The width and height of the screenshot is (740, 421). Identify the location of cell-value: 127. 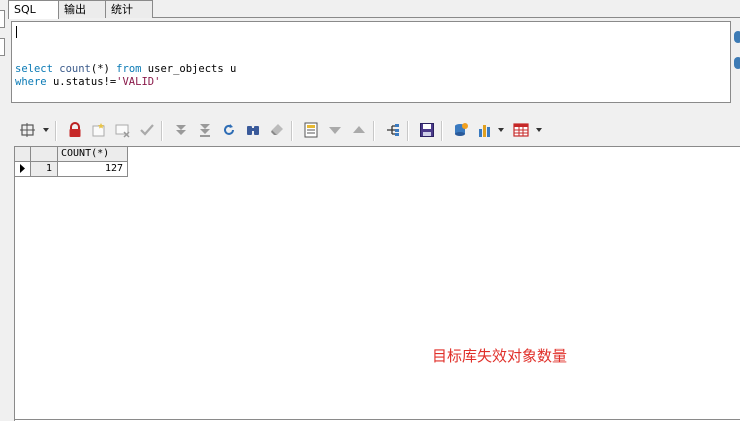
(113, 168).